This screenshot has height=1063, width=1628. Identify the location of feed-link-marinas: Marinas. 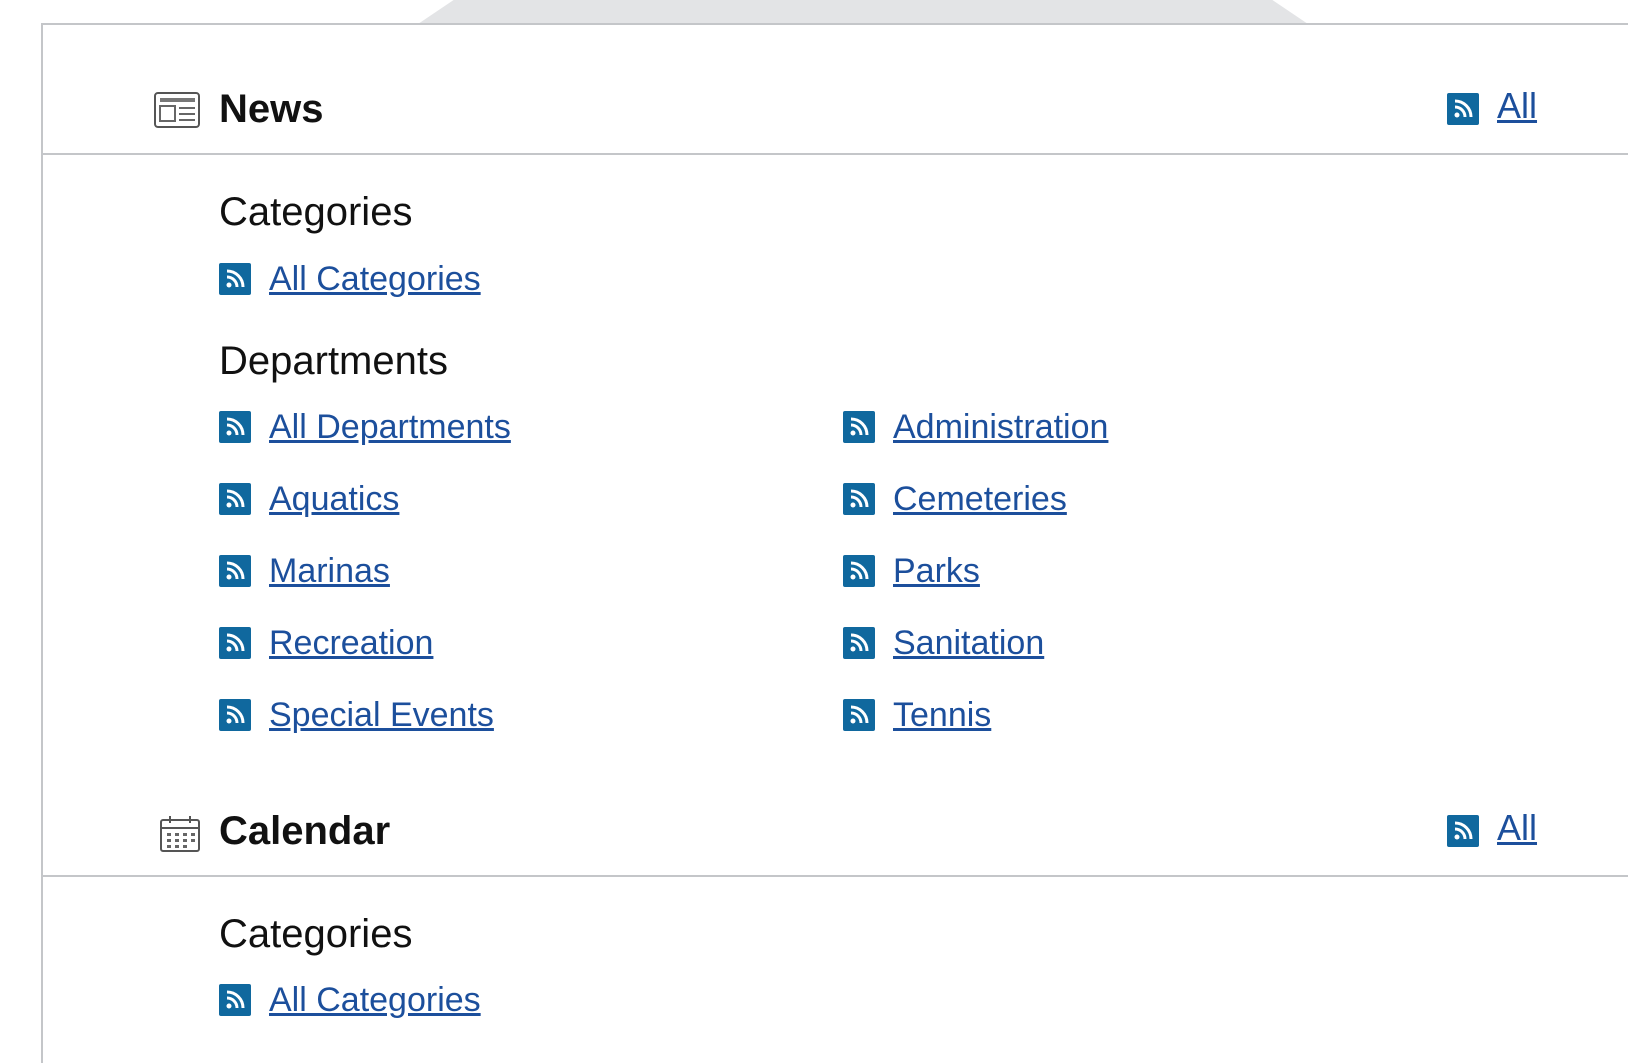
(329, 571).